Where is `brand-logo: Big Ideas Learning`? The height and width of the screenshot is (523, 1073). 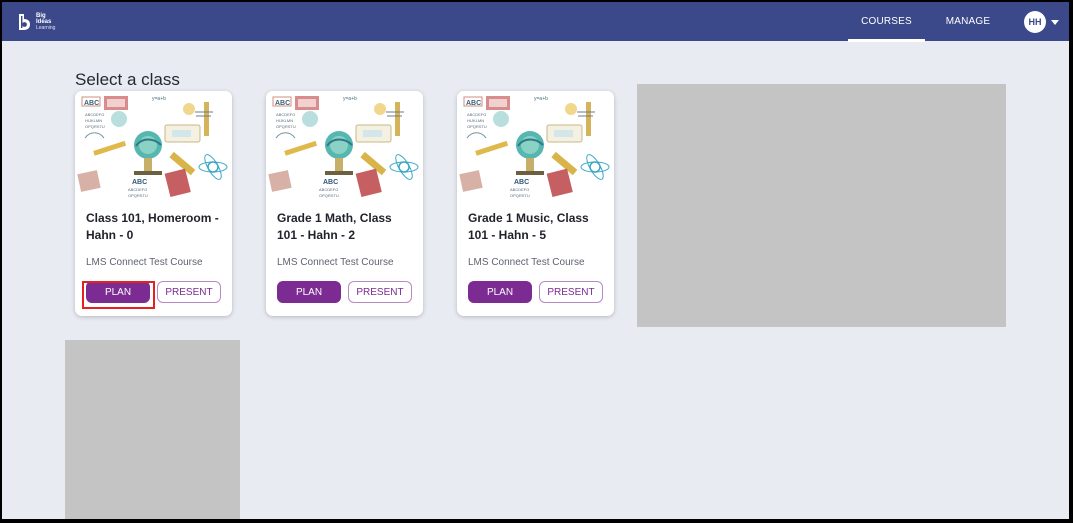
brand-logo: Big Ideas Learning is located at coordinates (39, 22).